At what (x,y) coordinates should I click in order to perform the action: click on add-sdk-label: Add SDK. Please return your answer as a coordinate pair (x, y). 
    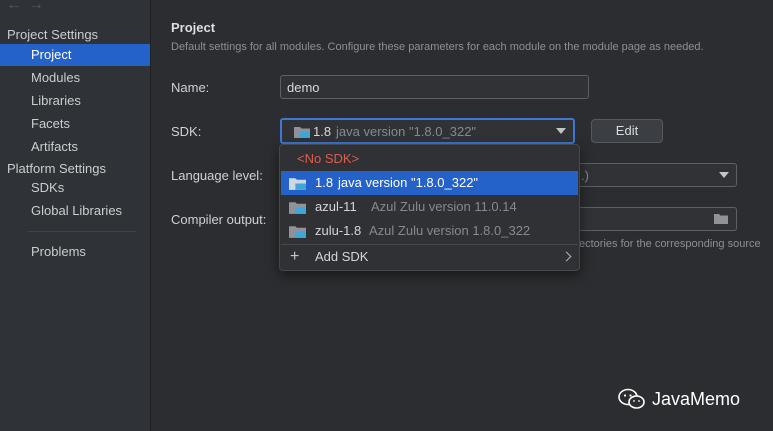
    Looking at the image, I should click on (342, 256).